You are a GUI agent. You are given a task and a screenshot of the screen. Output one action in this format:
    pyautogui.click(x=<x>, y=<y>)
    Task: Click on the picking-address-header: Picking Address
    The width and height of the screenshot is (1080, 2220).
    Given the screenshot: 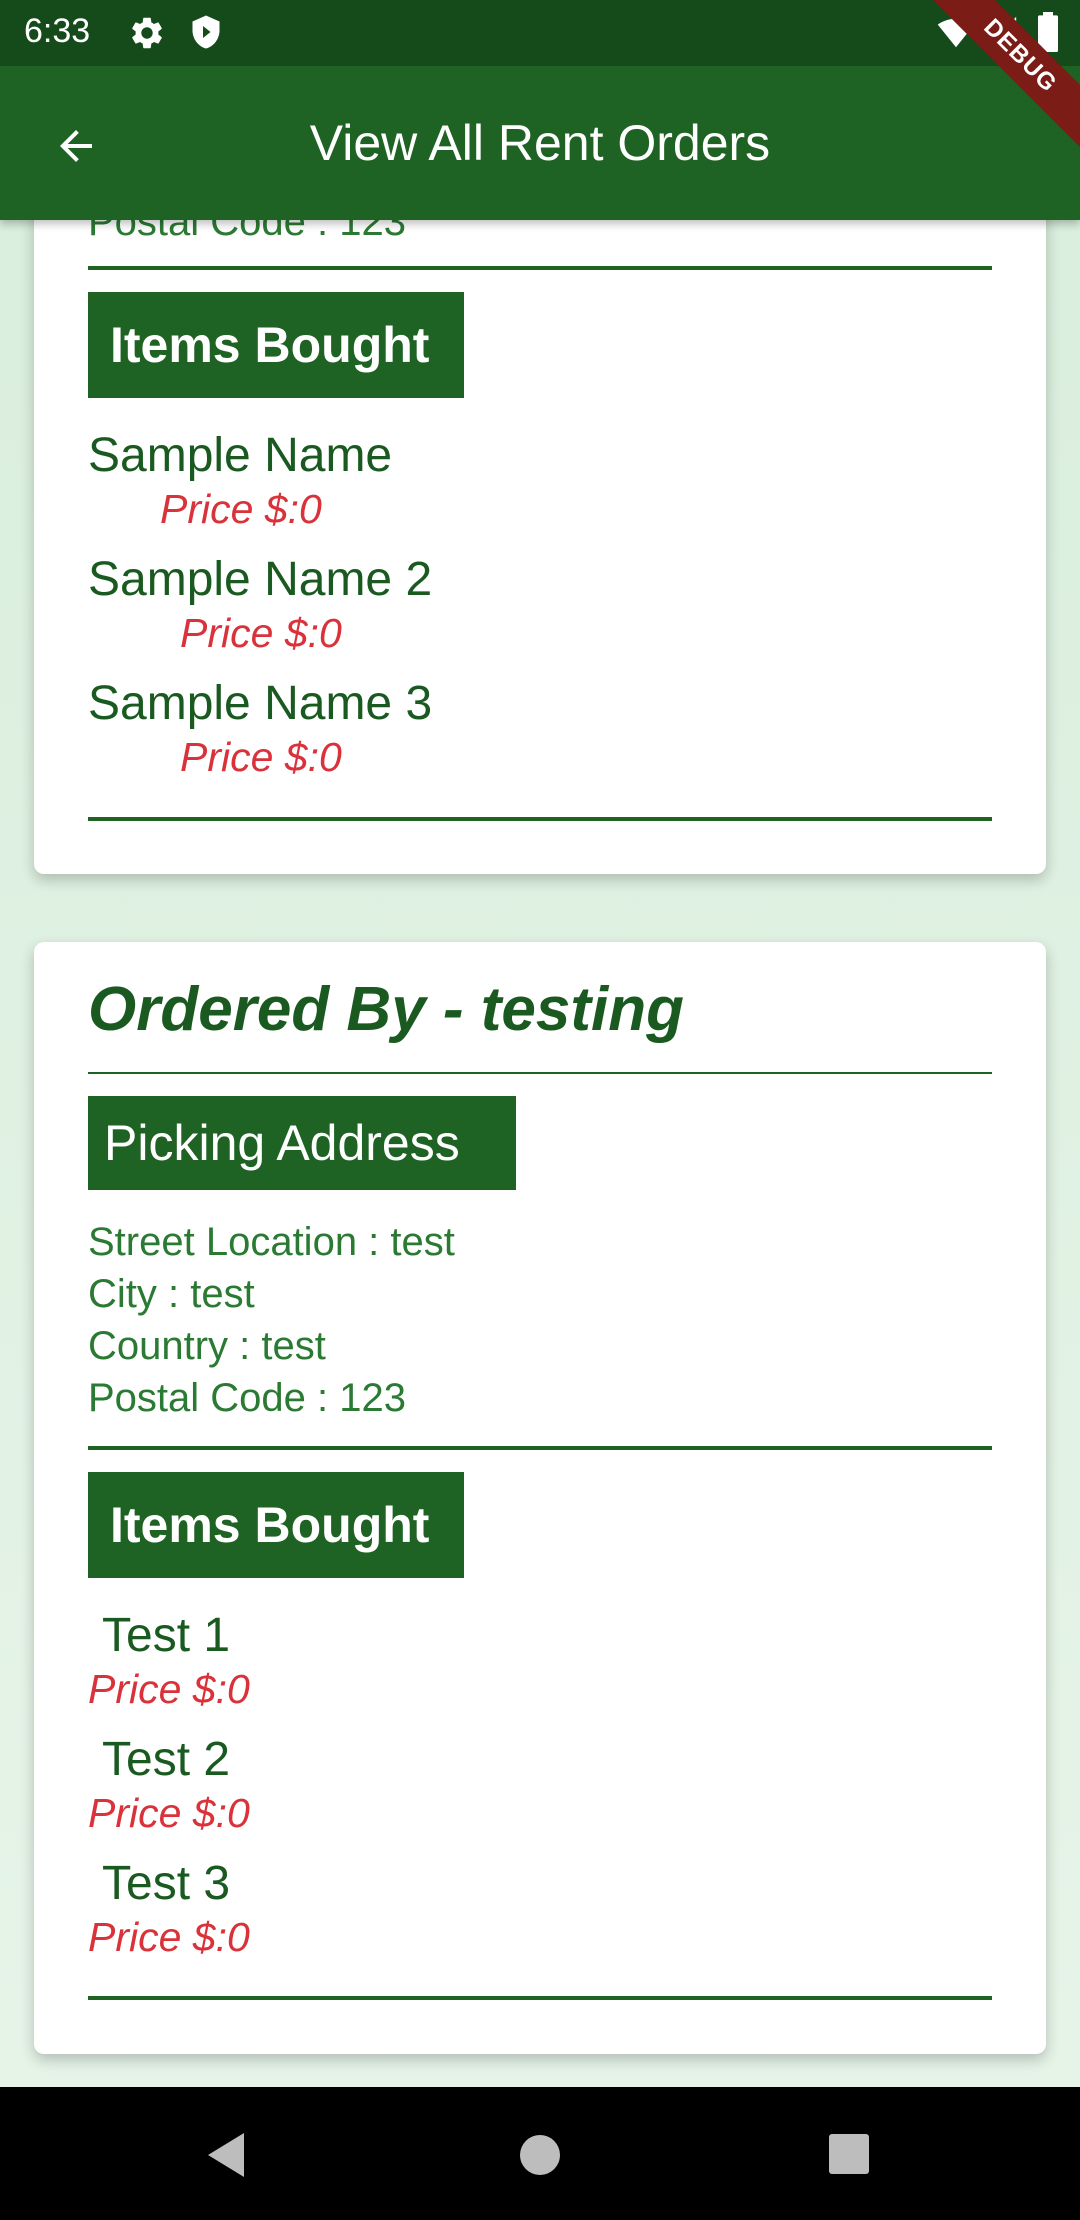 What is the action you would take?
    pyautogui.click(x=302, y=1143)
    